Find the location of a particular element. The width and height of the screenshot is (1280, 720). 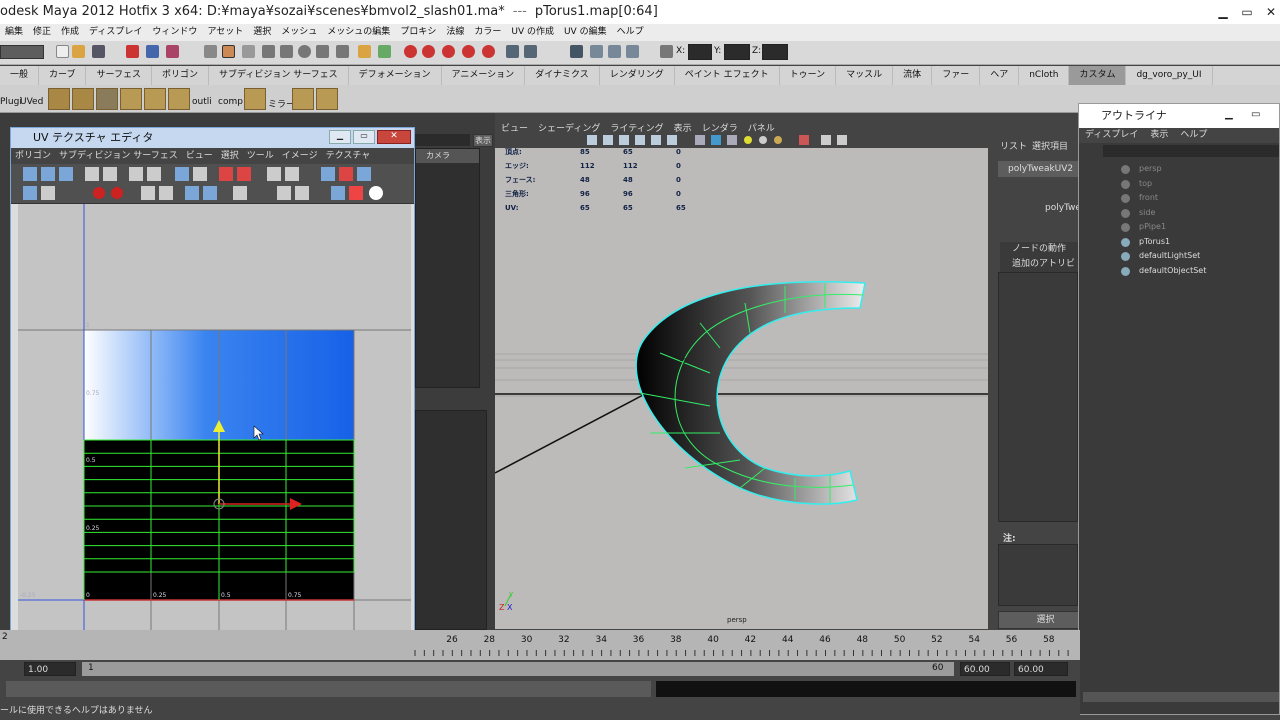

menu-item-8: メッシュの編集 is located at coordinates (358, 32).